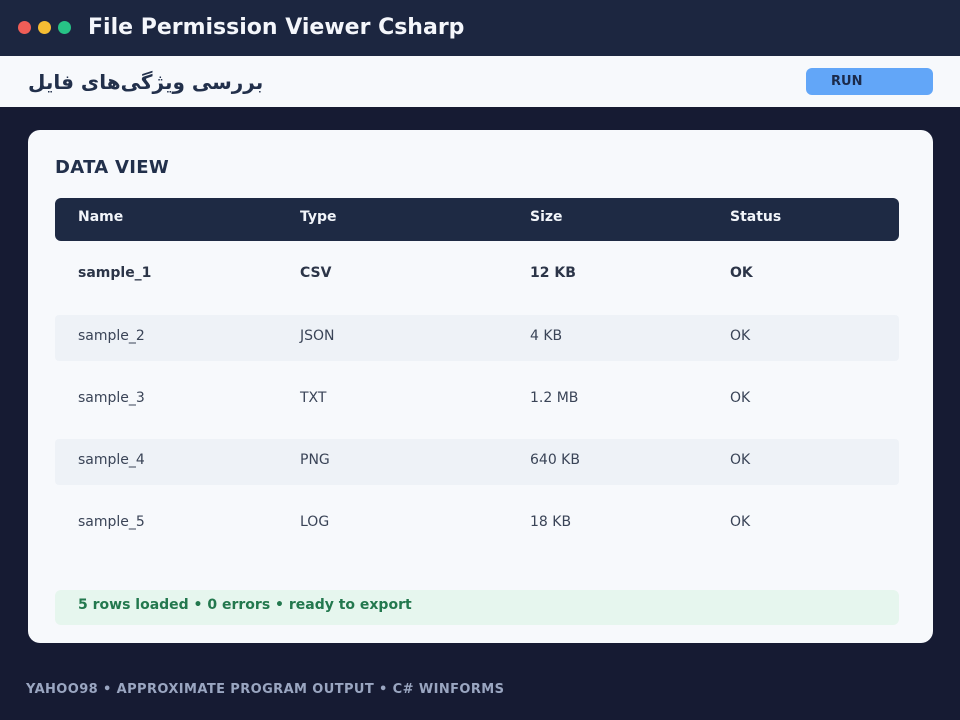 The height and width of the screenshot is (720, 960). Describe the element at coordinates (146, 82) in the screenshot. I see `toolbar-title: بررسی ویژگی‌های فایل` at that location.